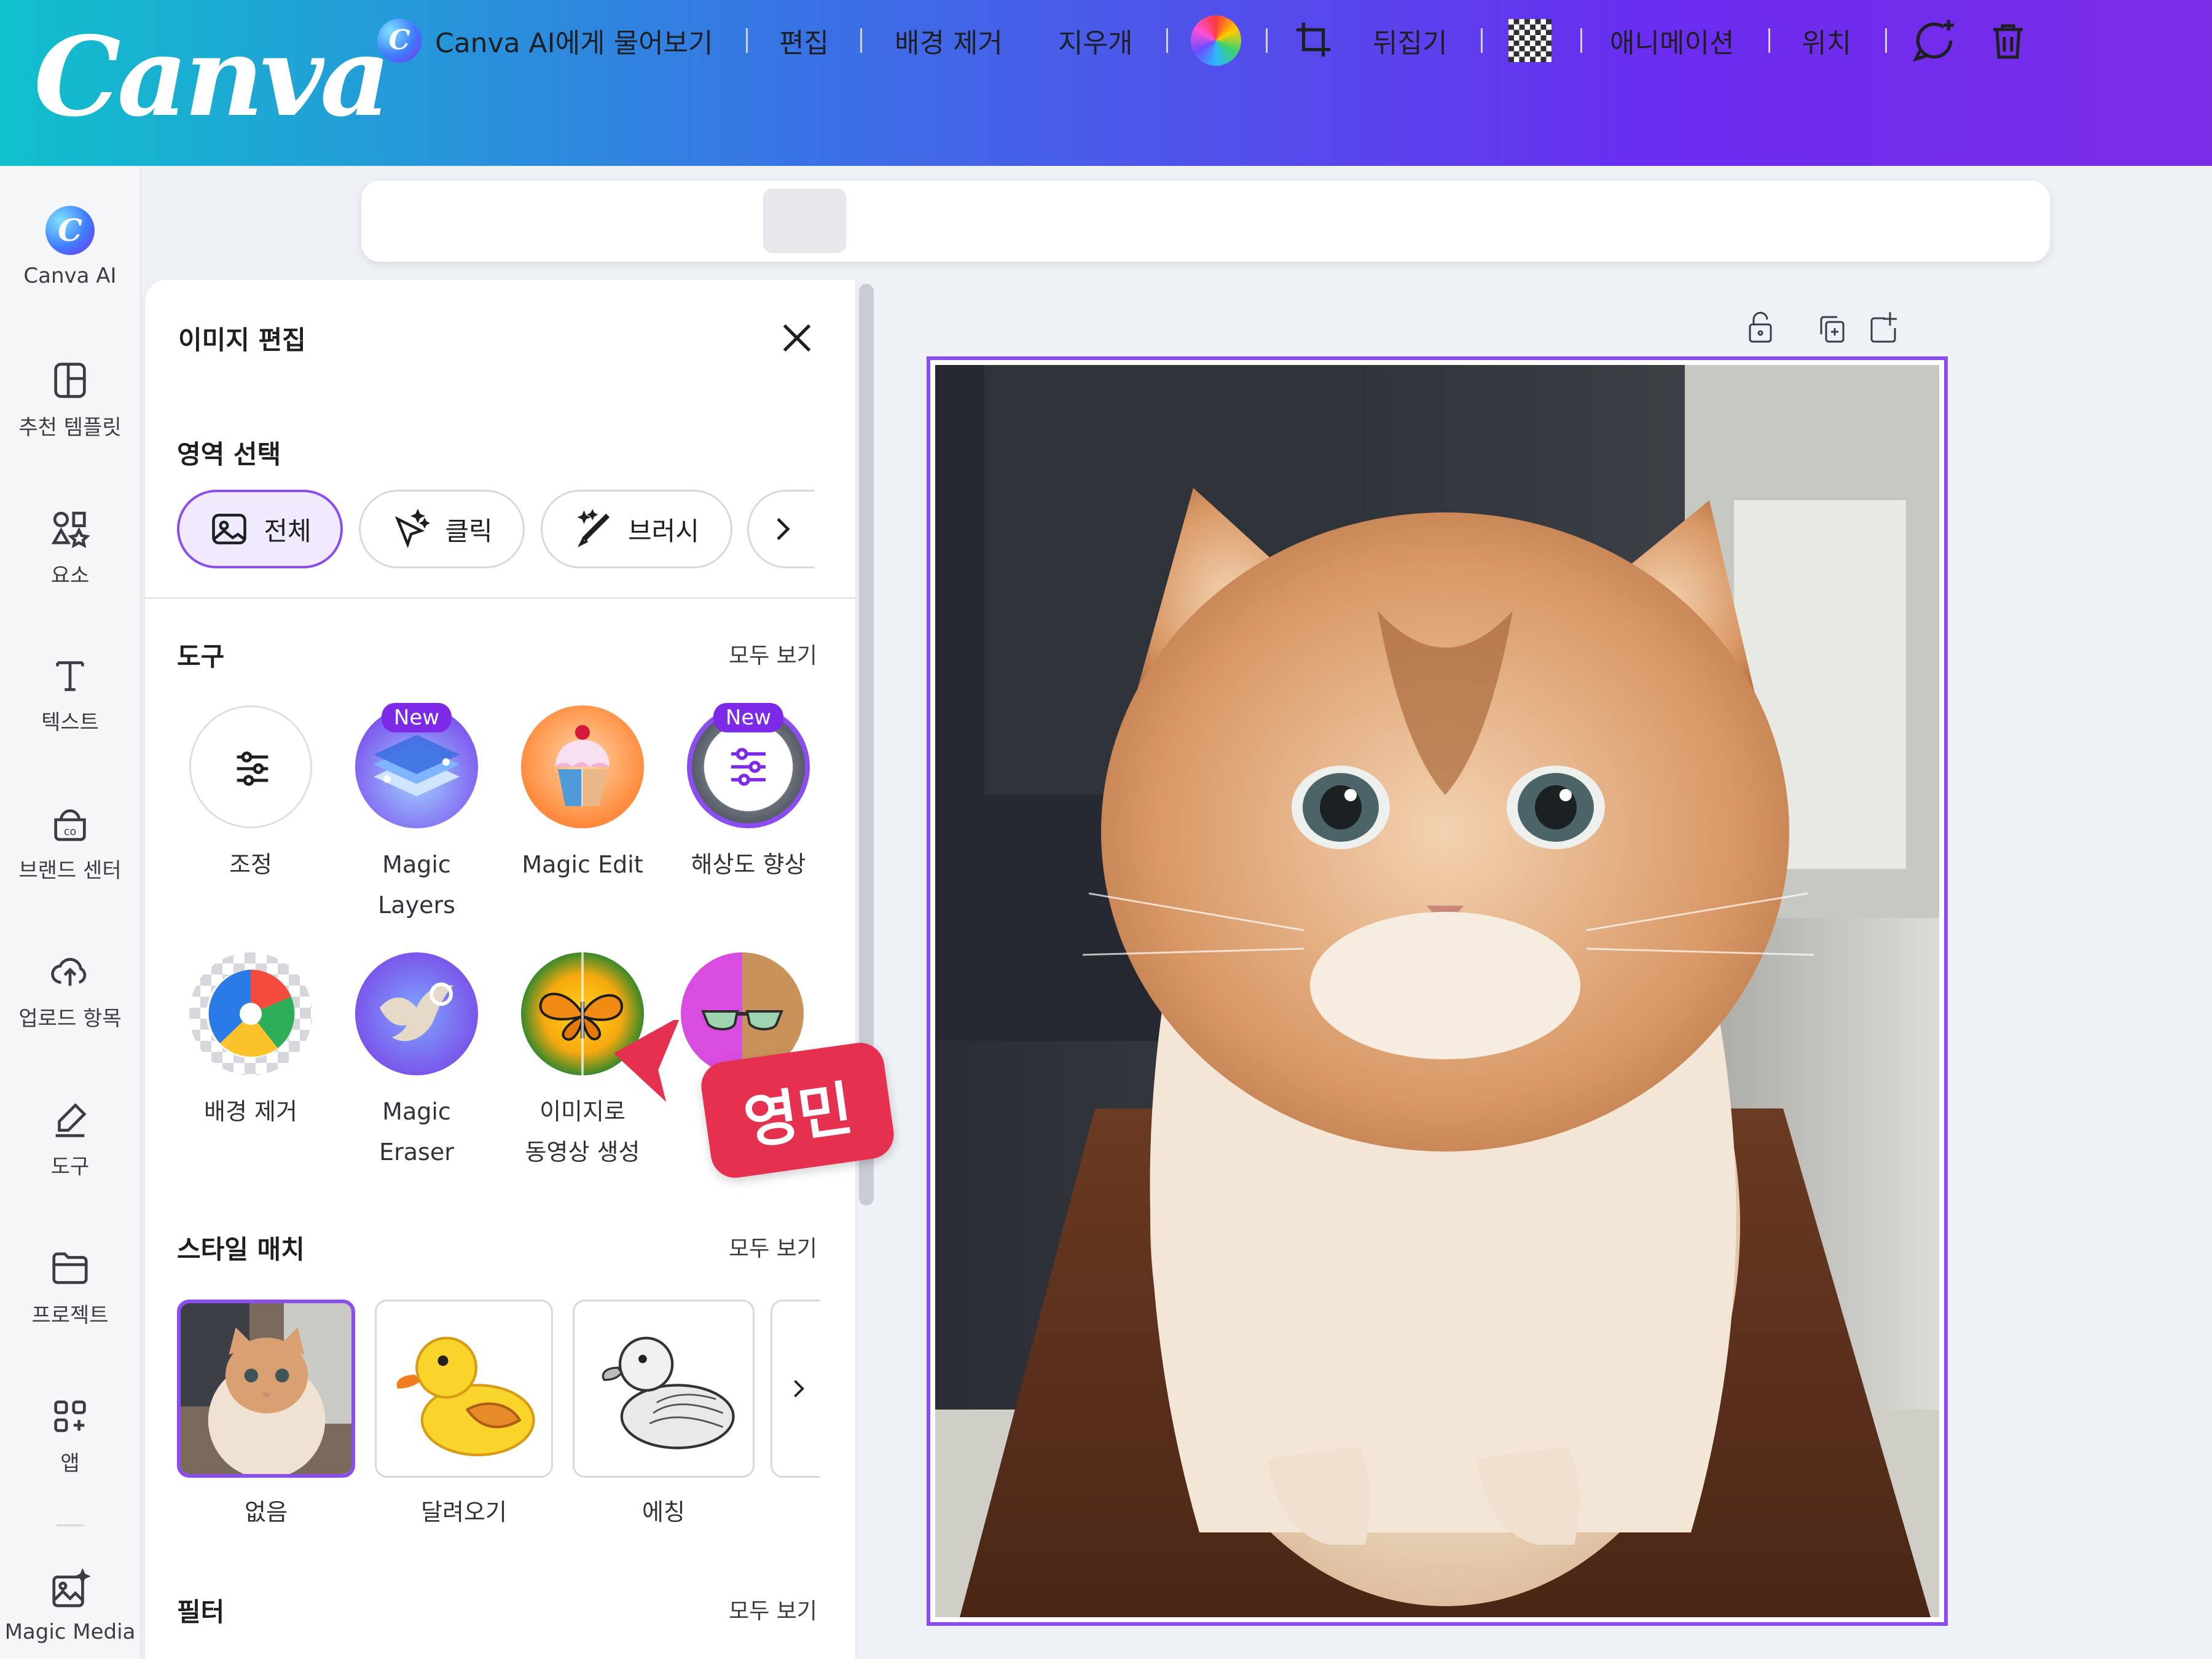 Image resolution: width=2212 pixels, height=1659 pixels. I want to click on tool-magic-edit: Magic Edit, so click(582, 795).